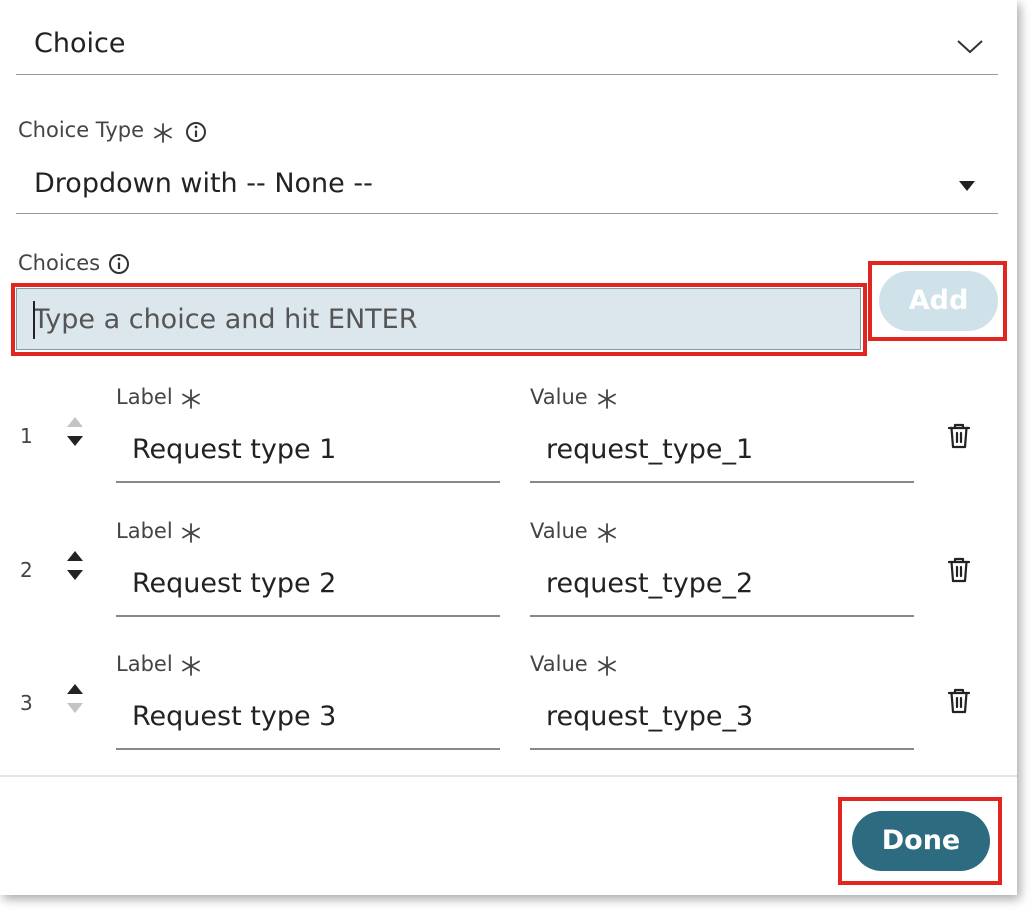 The image size is (1032, 914). What do you see at coordinates (59, 263) in the screenshot?
I see `choices-label: Choices` at bounding box center [59, 263].